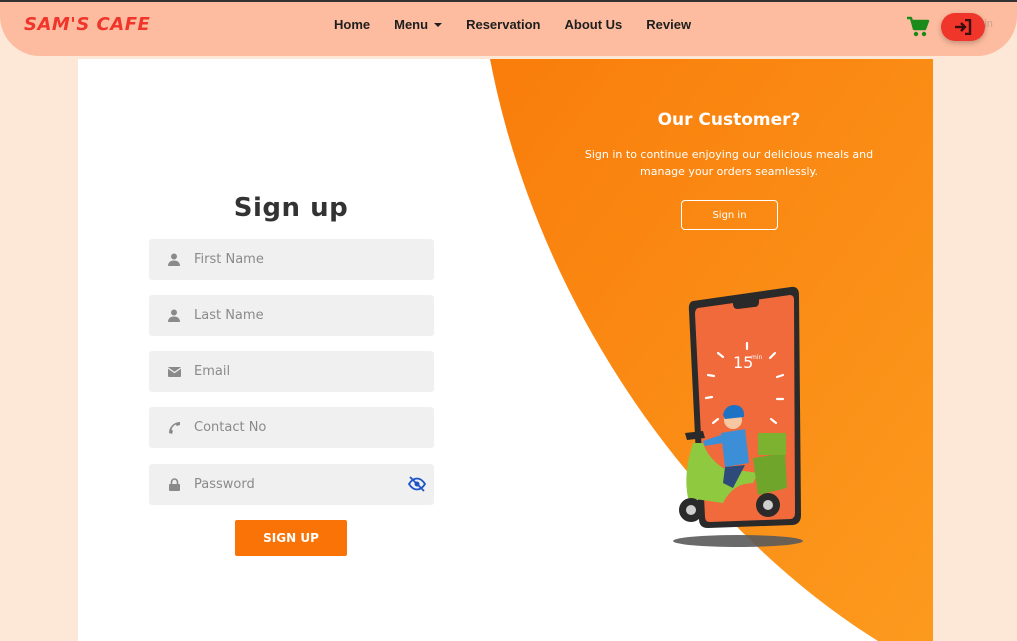 Image resolution: width=1017 pixels, height=641 pixels. I want to click on login-icon, so click(963, 27).